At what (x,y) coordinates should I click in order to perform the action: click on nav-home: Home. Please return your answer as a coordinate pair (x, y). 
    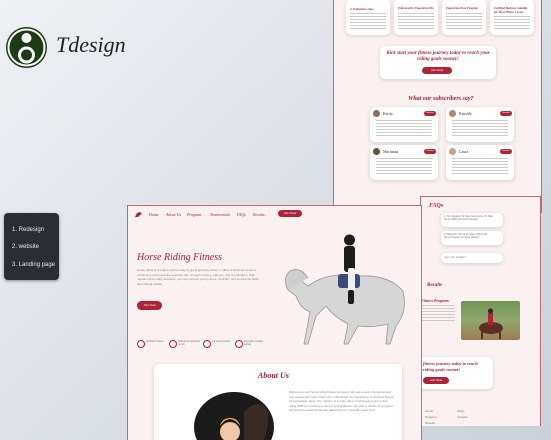
    Looking at the image, I should click on (154, 214).